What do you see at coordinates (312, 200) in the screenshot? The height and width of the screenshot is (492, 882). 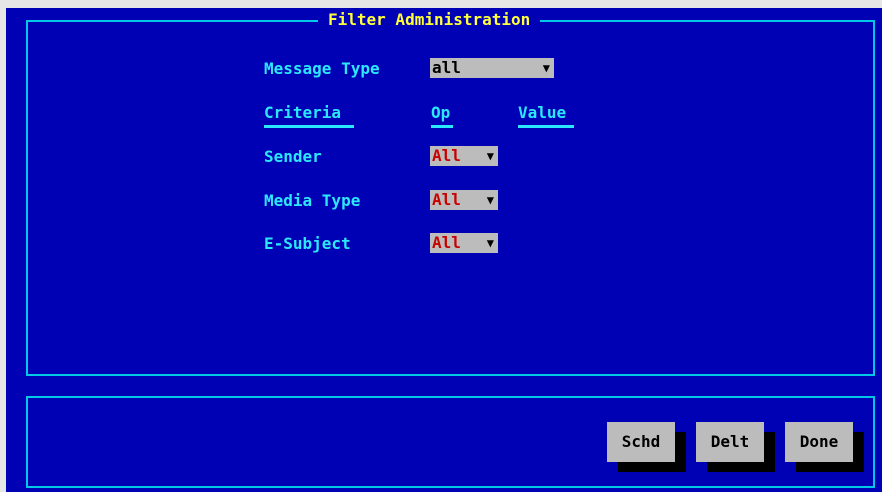 I see `media-type-label: Media Type` at bounding box center [312, 200].